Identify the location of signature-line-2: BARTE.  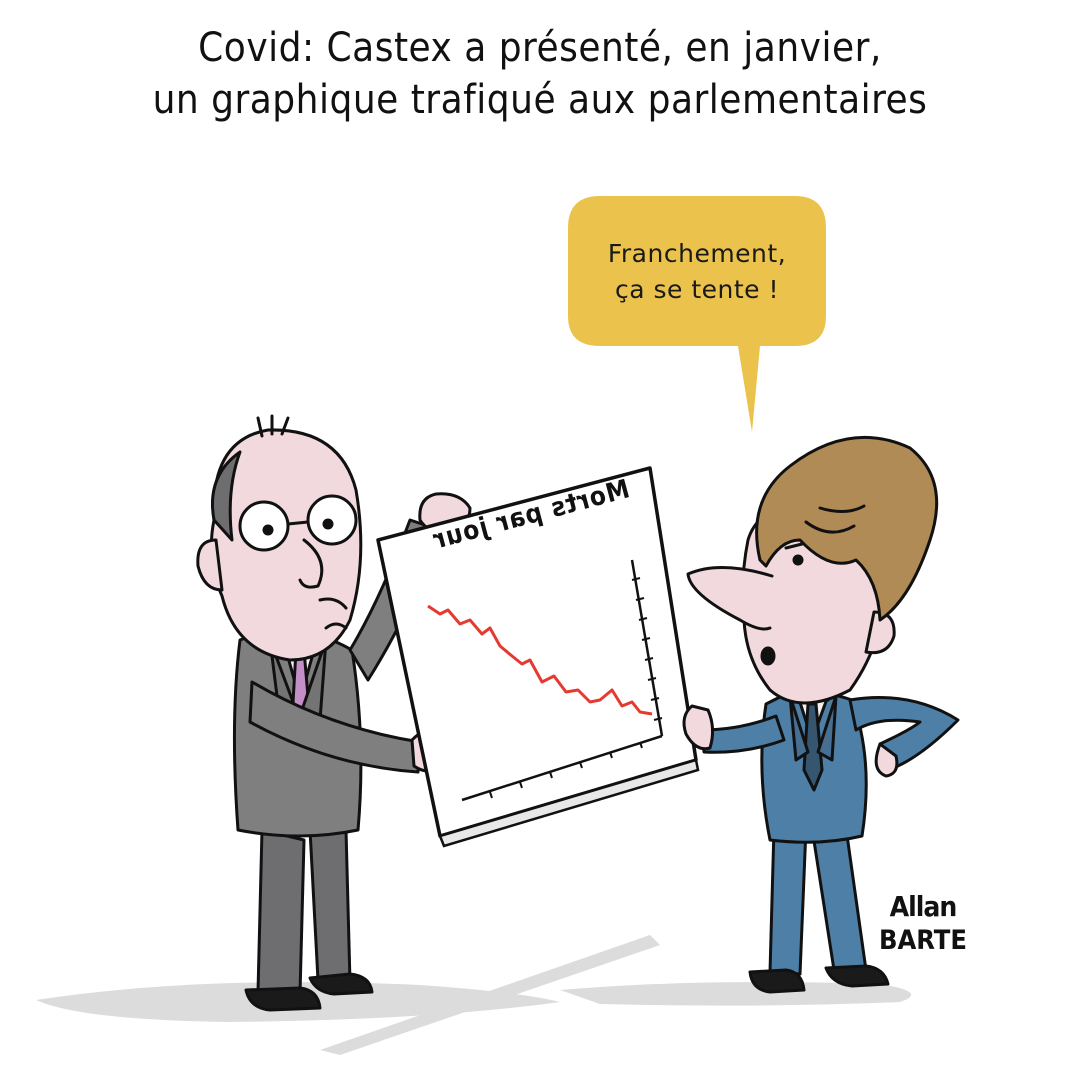
(923, 940).